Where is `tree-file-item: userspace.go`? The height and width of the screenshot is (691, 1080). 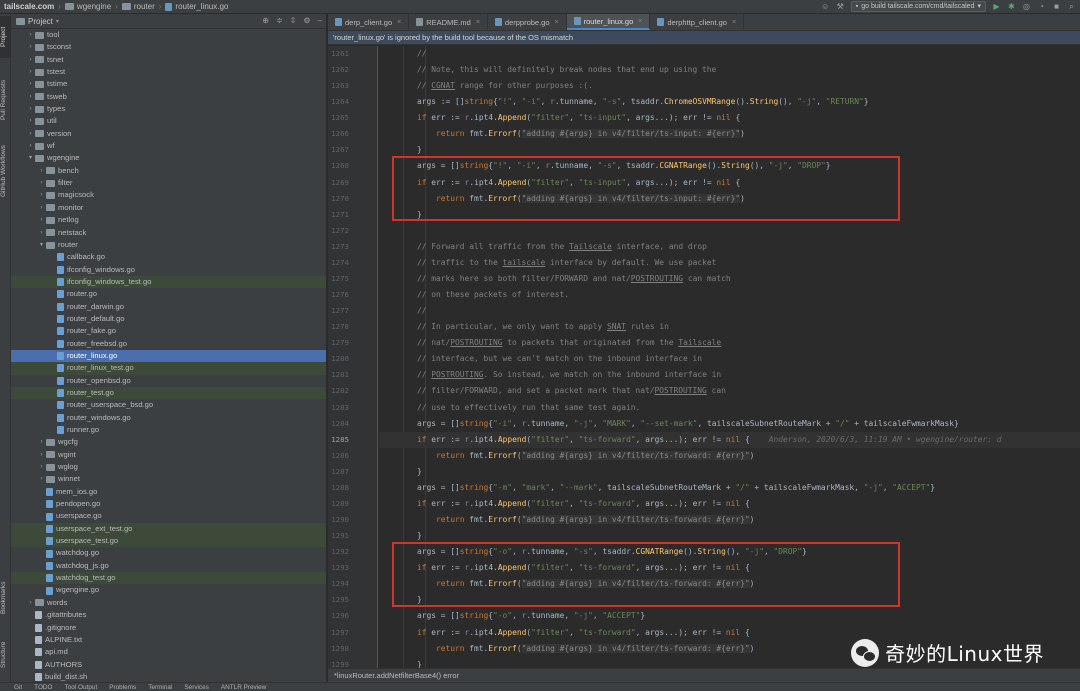
tree-file-item: userspace.go is located at coordinates (168, 516).